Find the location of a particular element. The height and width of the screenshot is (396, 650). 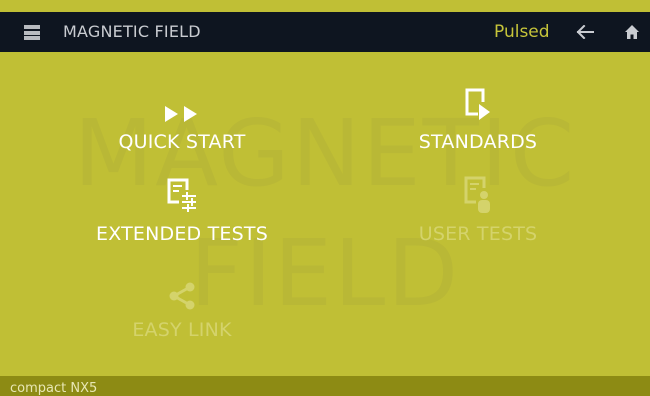

fast-forward-icon is located at coordinates (181, 114).